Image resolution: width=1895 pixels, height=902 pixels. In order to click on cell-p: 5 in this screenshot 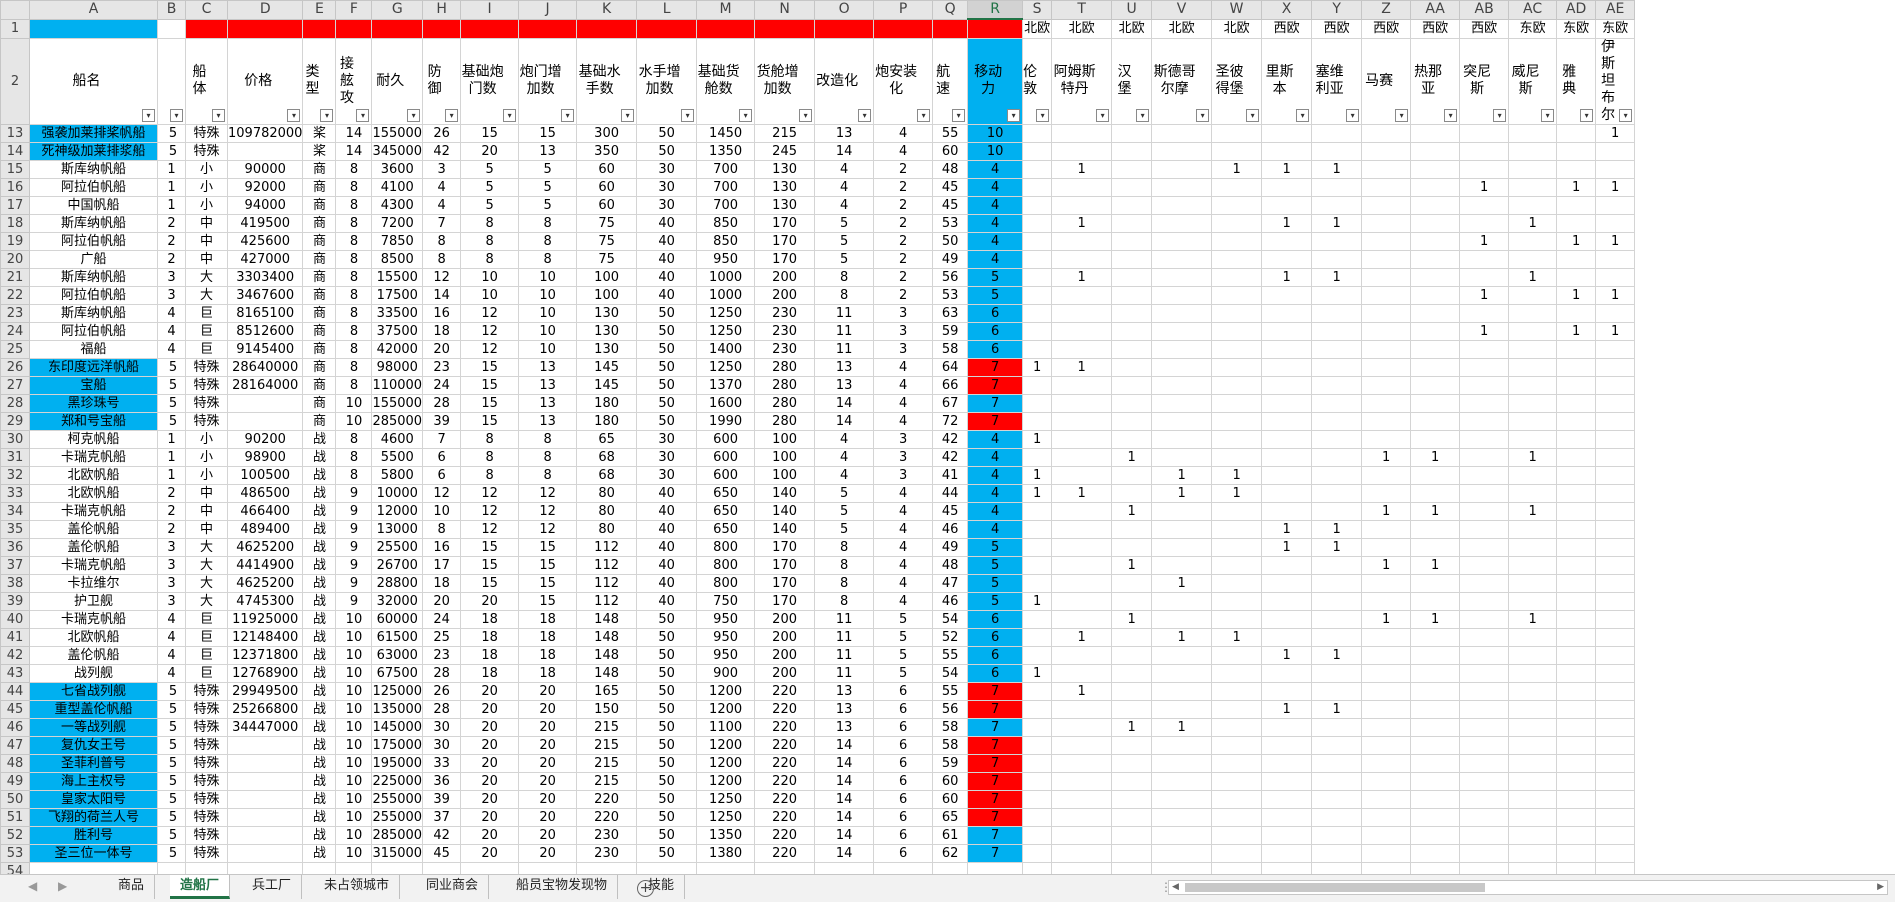, I will do `click(903, 619)`.